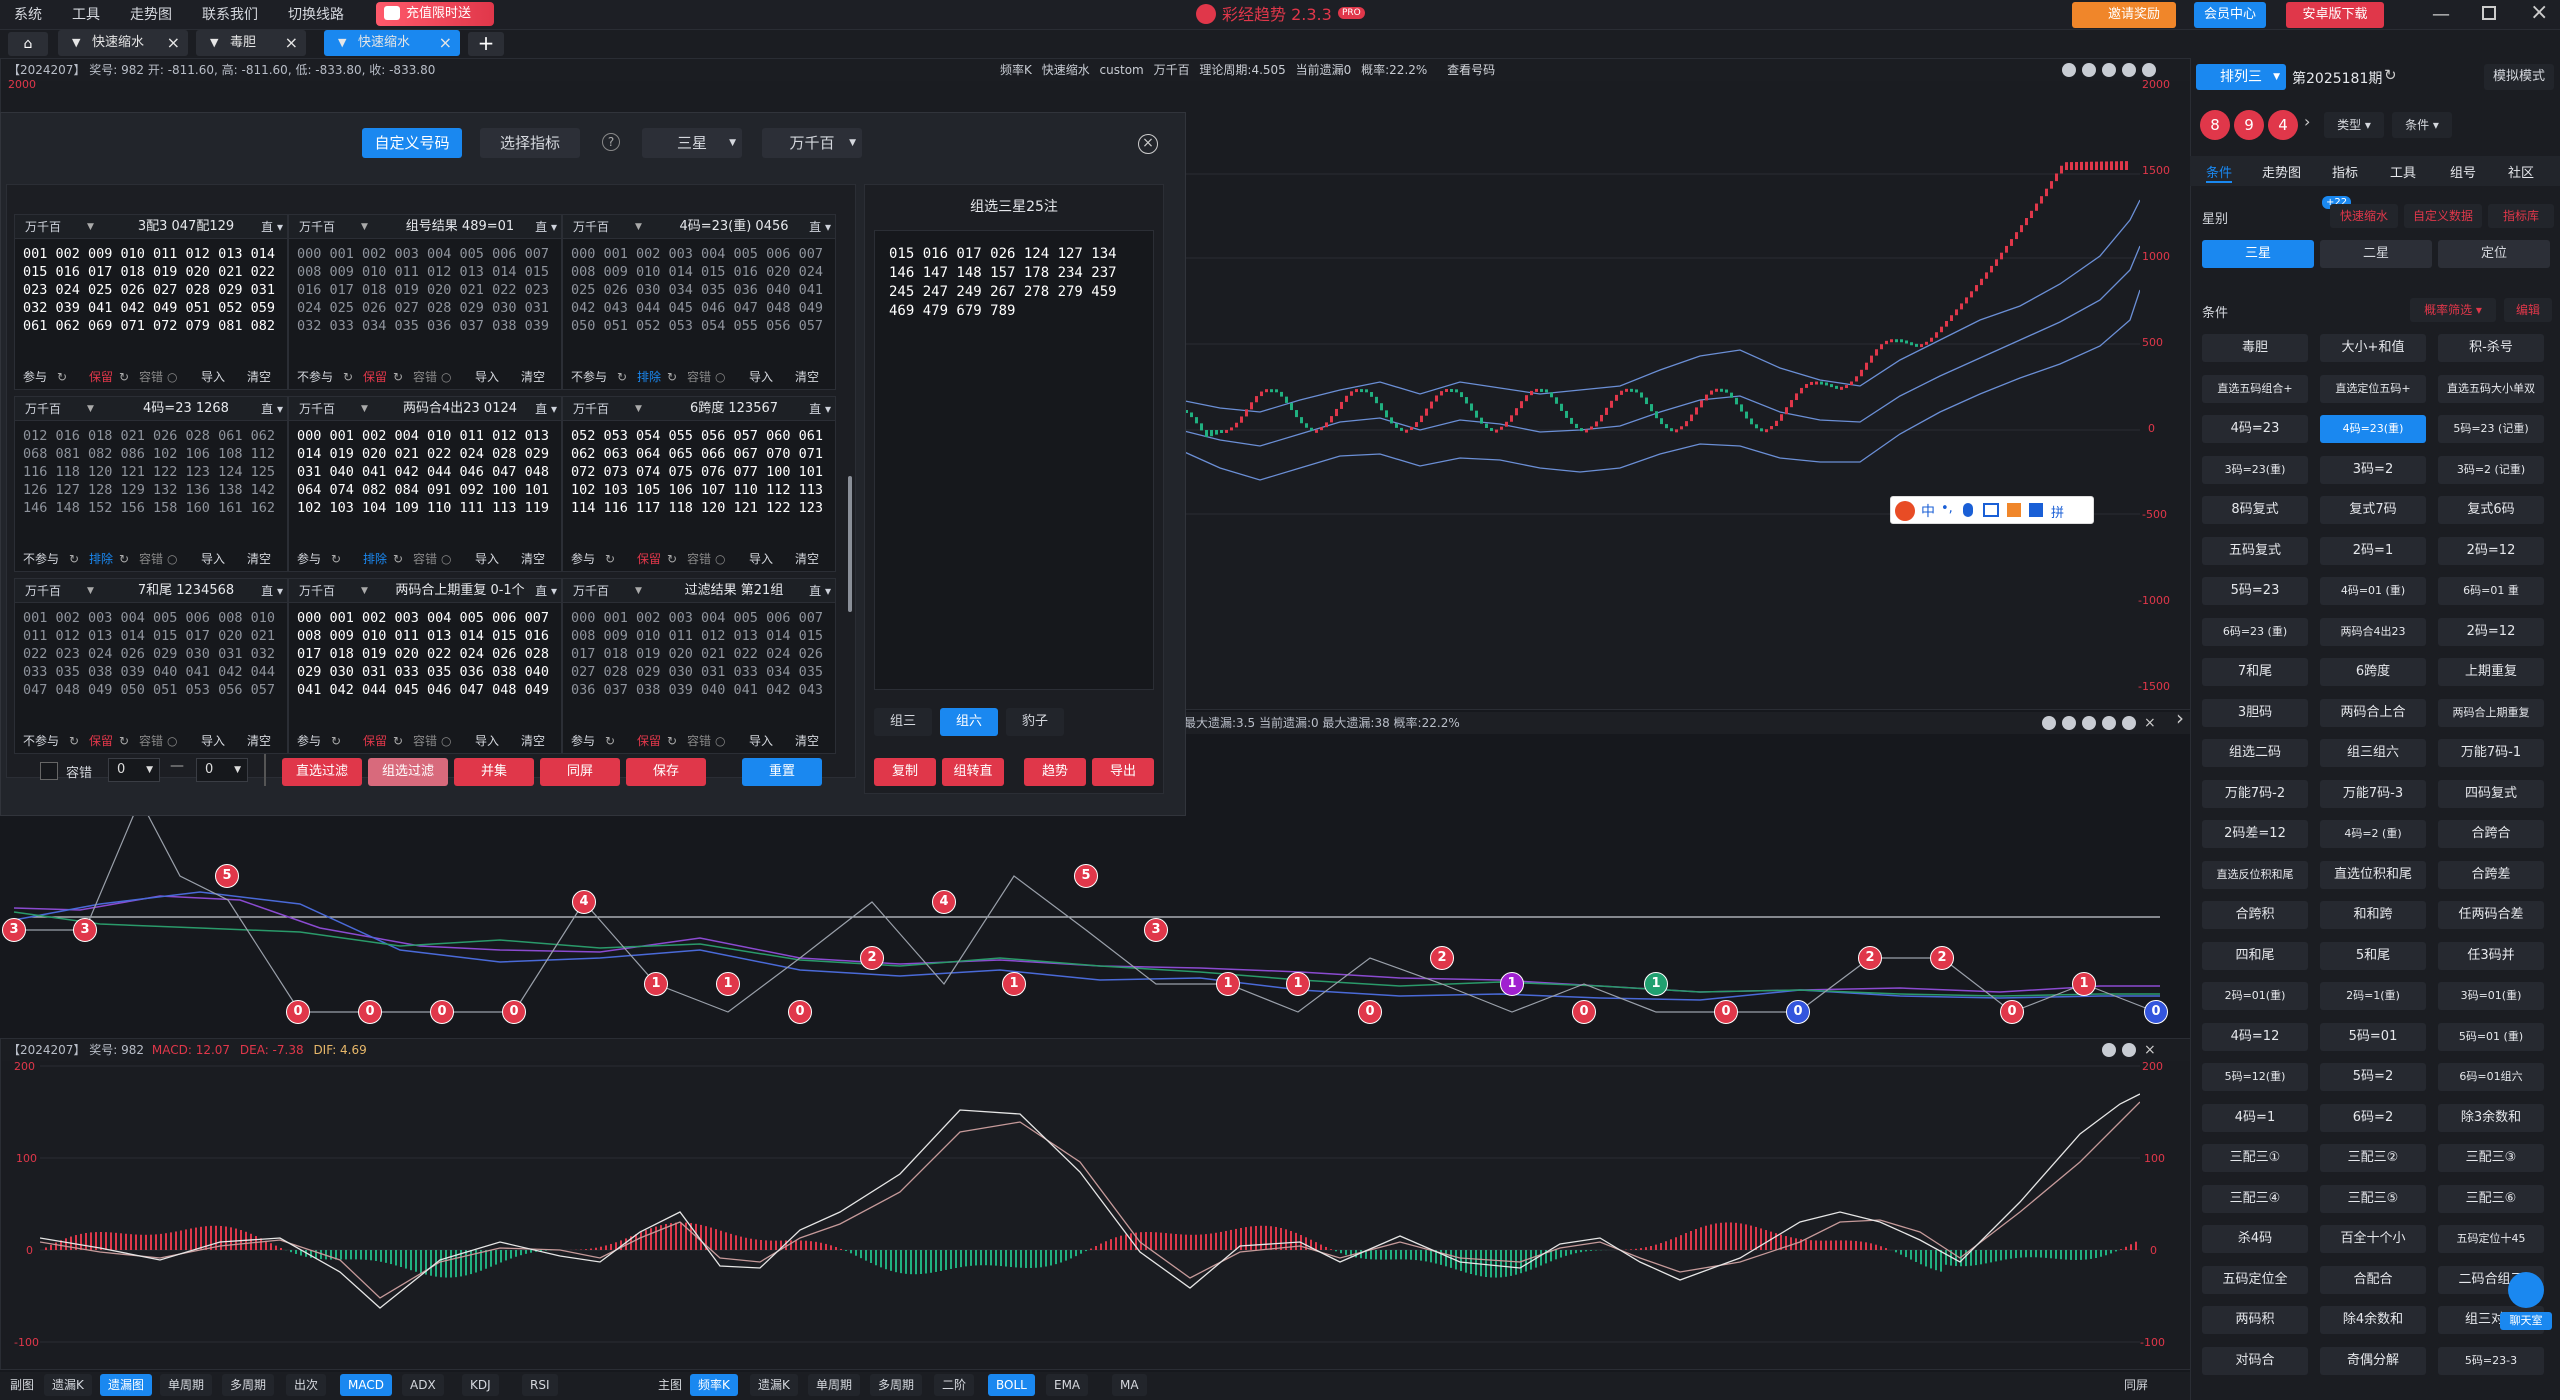 This screenshot has width=2560, height=1400. I want to click on condition-item: 4码=12, so click(2255, 1036).